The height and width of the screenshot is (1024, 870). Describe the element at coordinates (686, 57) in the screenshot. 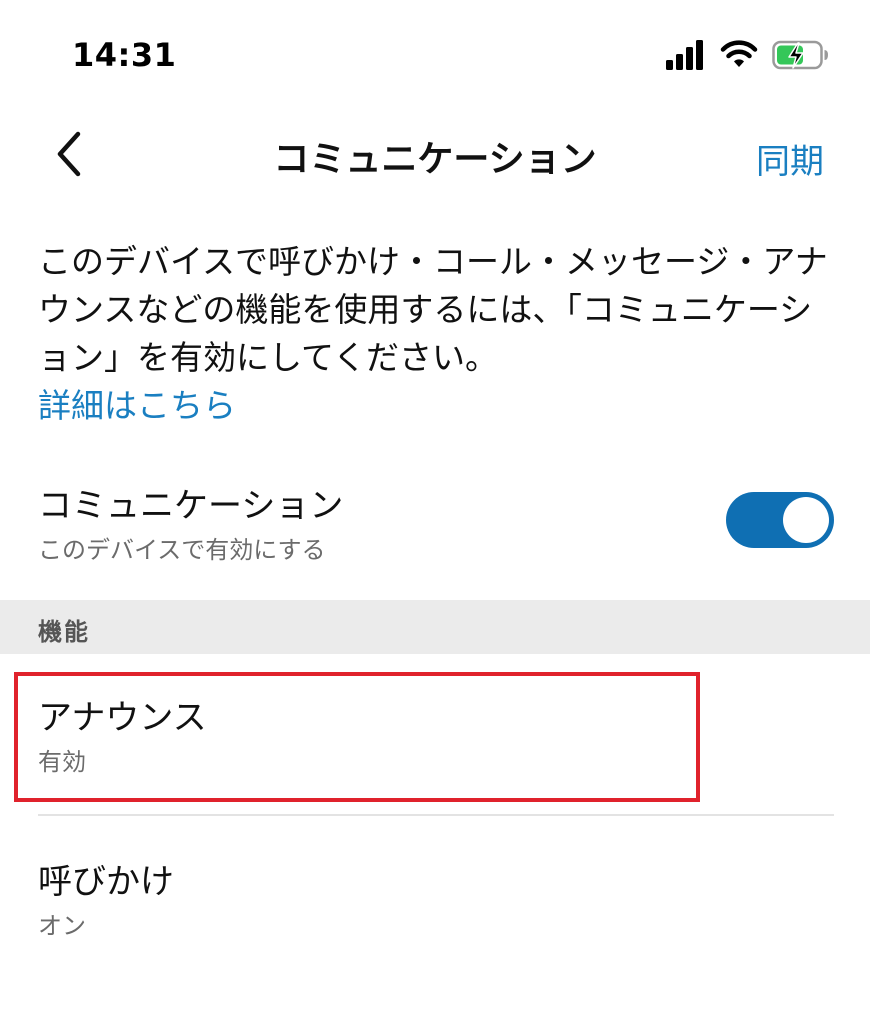

I see `signal-icon` at that location.